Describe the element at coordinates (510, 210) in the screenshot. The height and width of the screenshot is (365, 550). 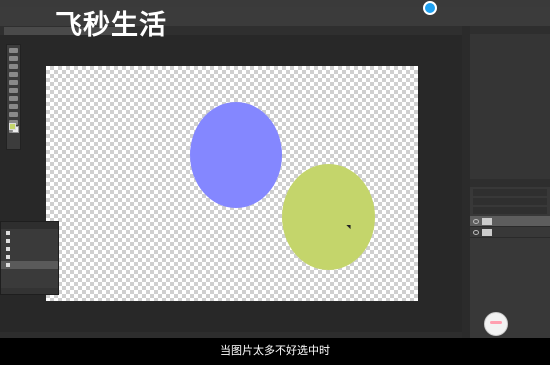
I see `lock-row` at that location.